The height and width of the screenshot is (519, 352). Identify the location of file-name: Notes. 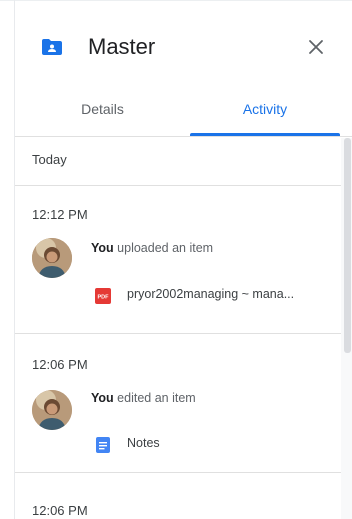
(143, 443).